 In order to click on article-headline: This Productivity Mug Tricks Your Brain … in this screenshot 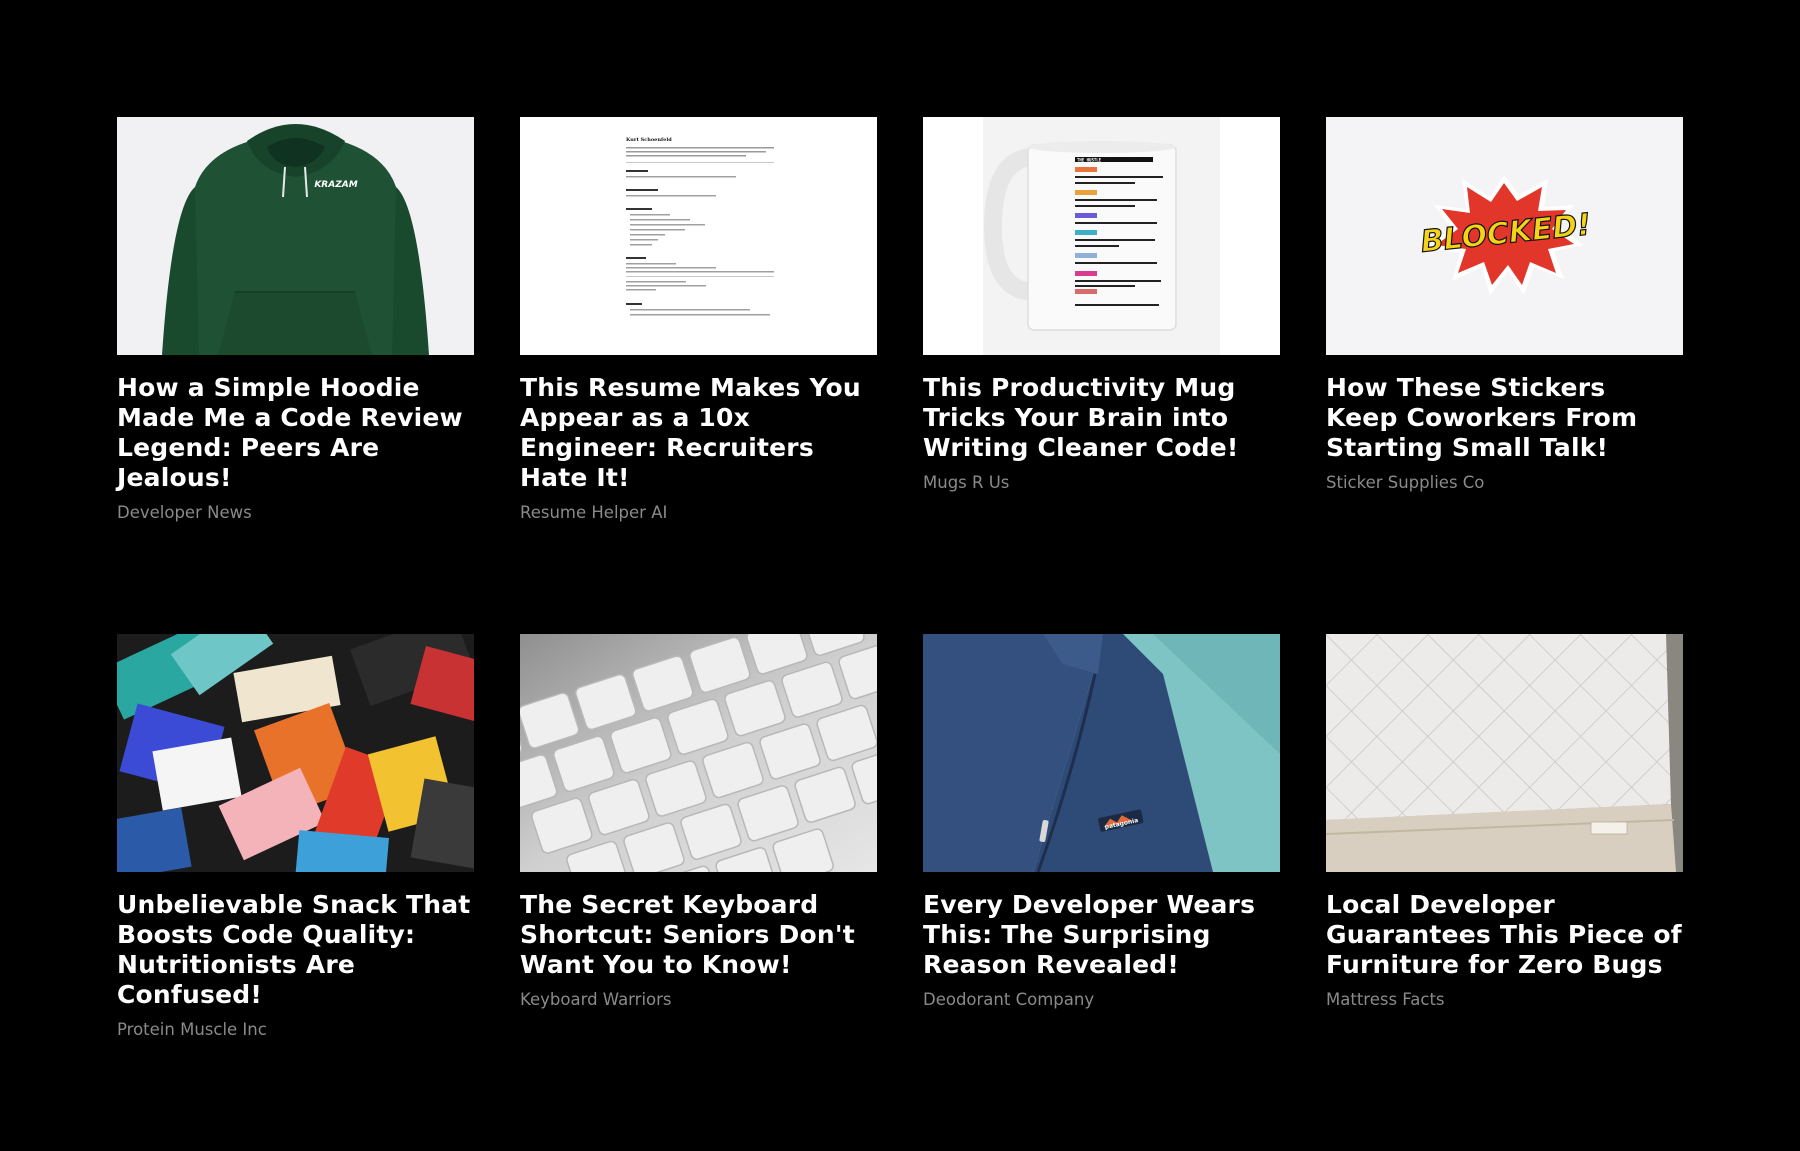, I will do `click(1101, 418)`.